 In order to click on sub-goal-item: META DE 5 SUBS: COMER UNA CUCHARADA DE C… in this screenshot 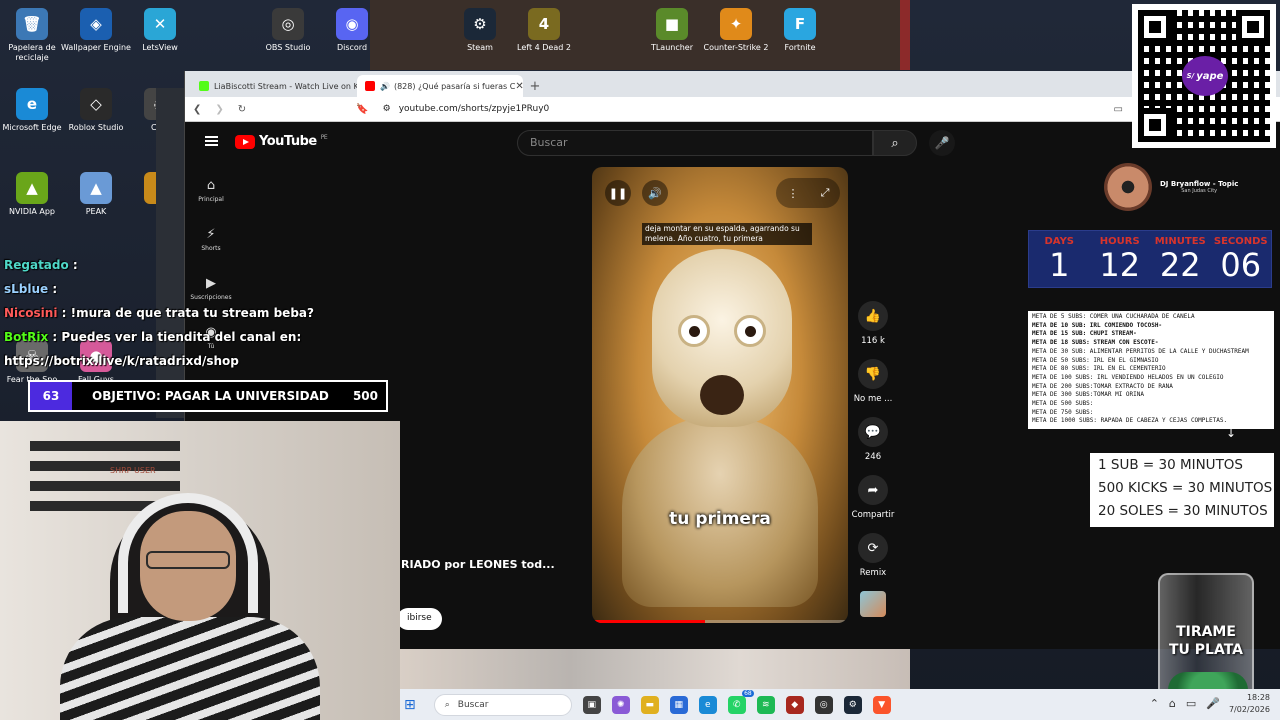, I will do `click(1113, 316)`.